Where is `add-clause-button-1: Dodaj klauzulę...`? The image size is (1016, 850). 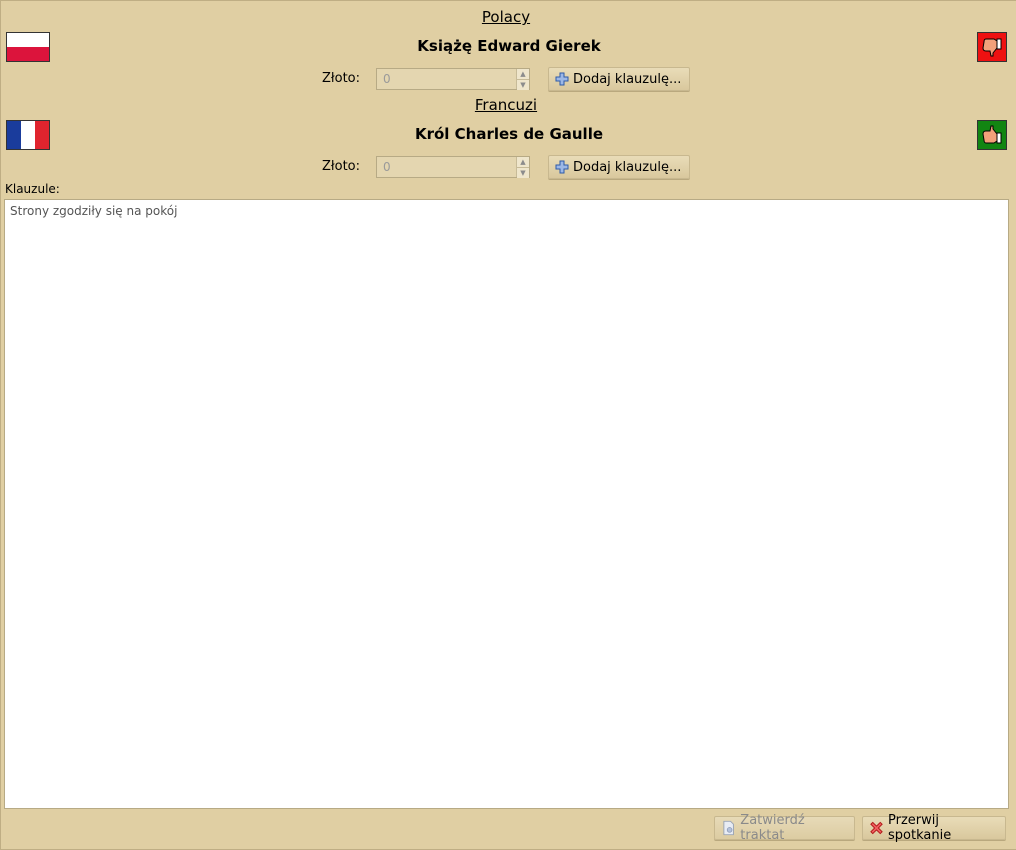 add-clause-button-1: Dodaj klauzulę... is located at coordinates (619, 79).